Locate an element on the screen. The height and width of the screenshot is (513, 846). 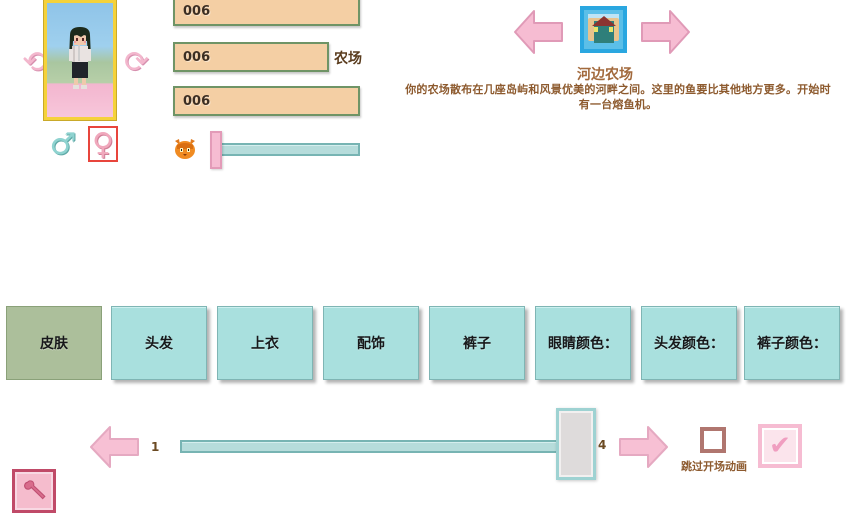
cat-icon-glyph is located at coordinates (185, 149).